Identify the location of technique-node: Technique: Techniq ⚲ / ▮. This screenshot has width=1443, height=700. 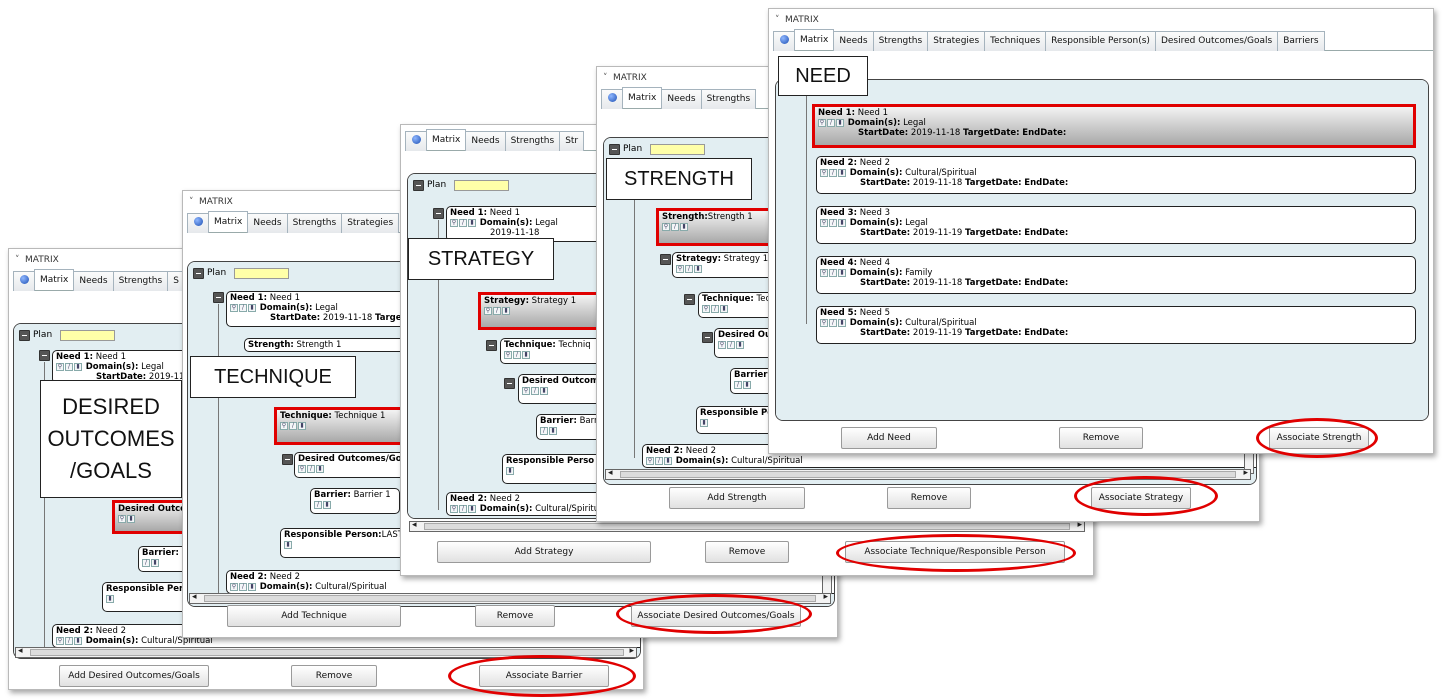
(555, 351).